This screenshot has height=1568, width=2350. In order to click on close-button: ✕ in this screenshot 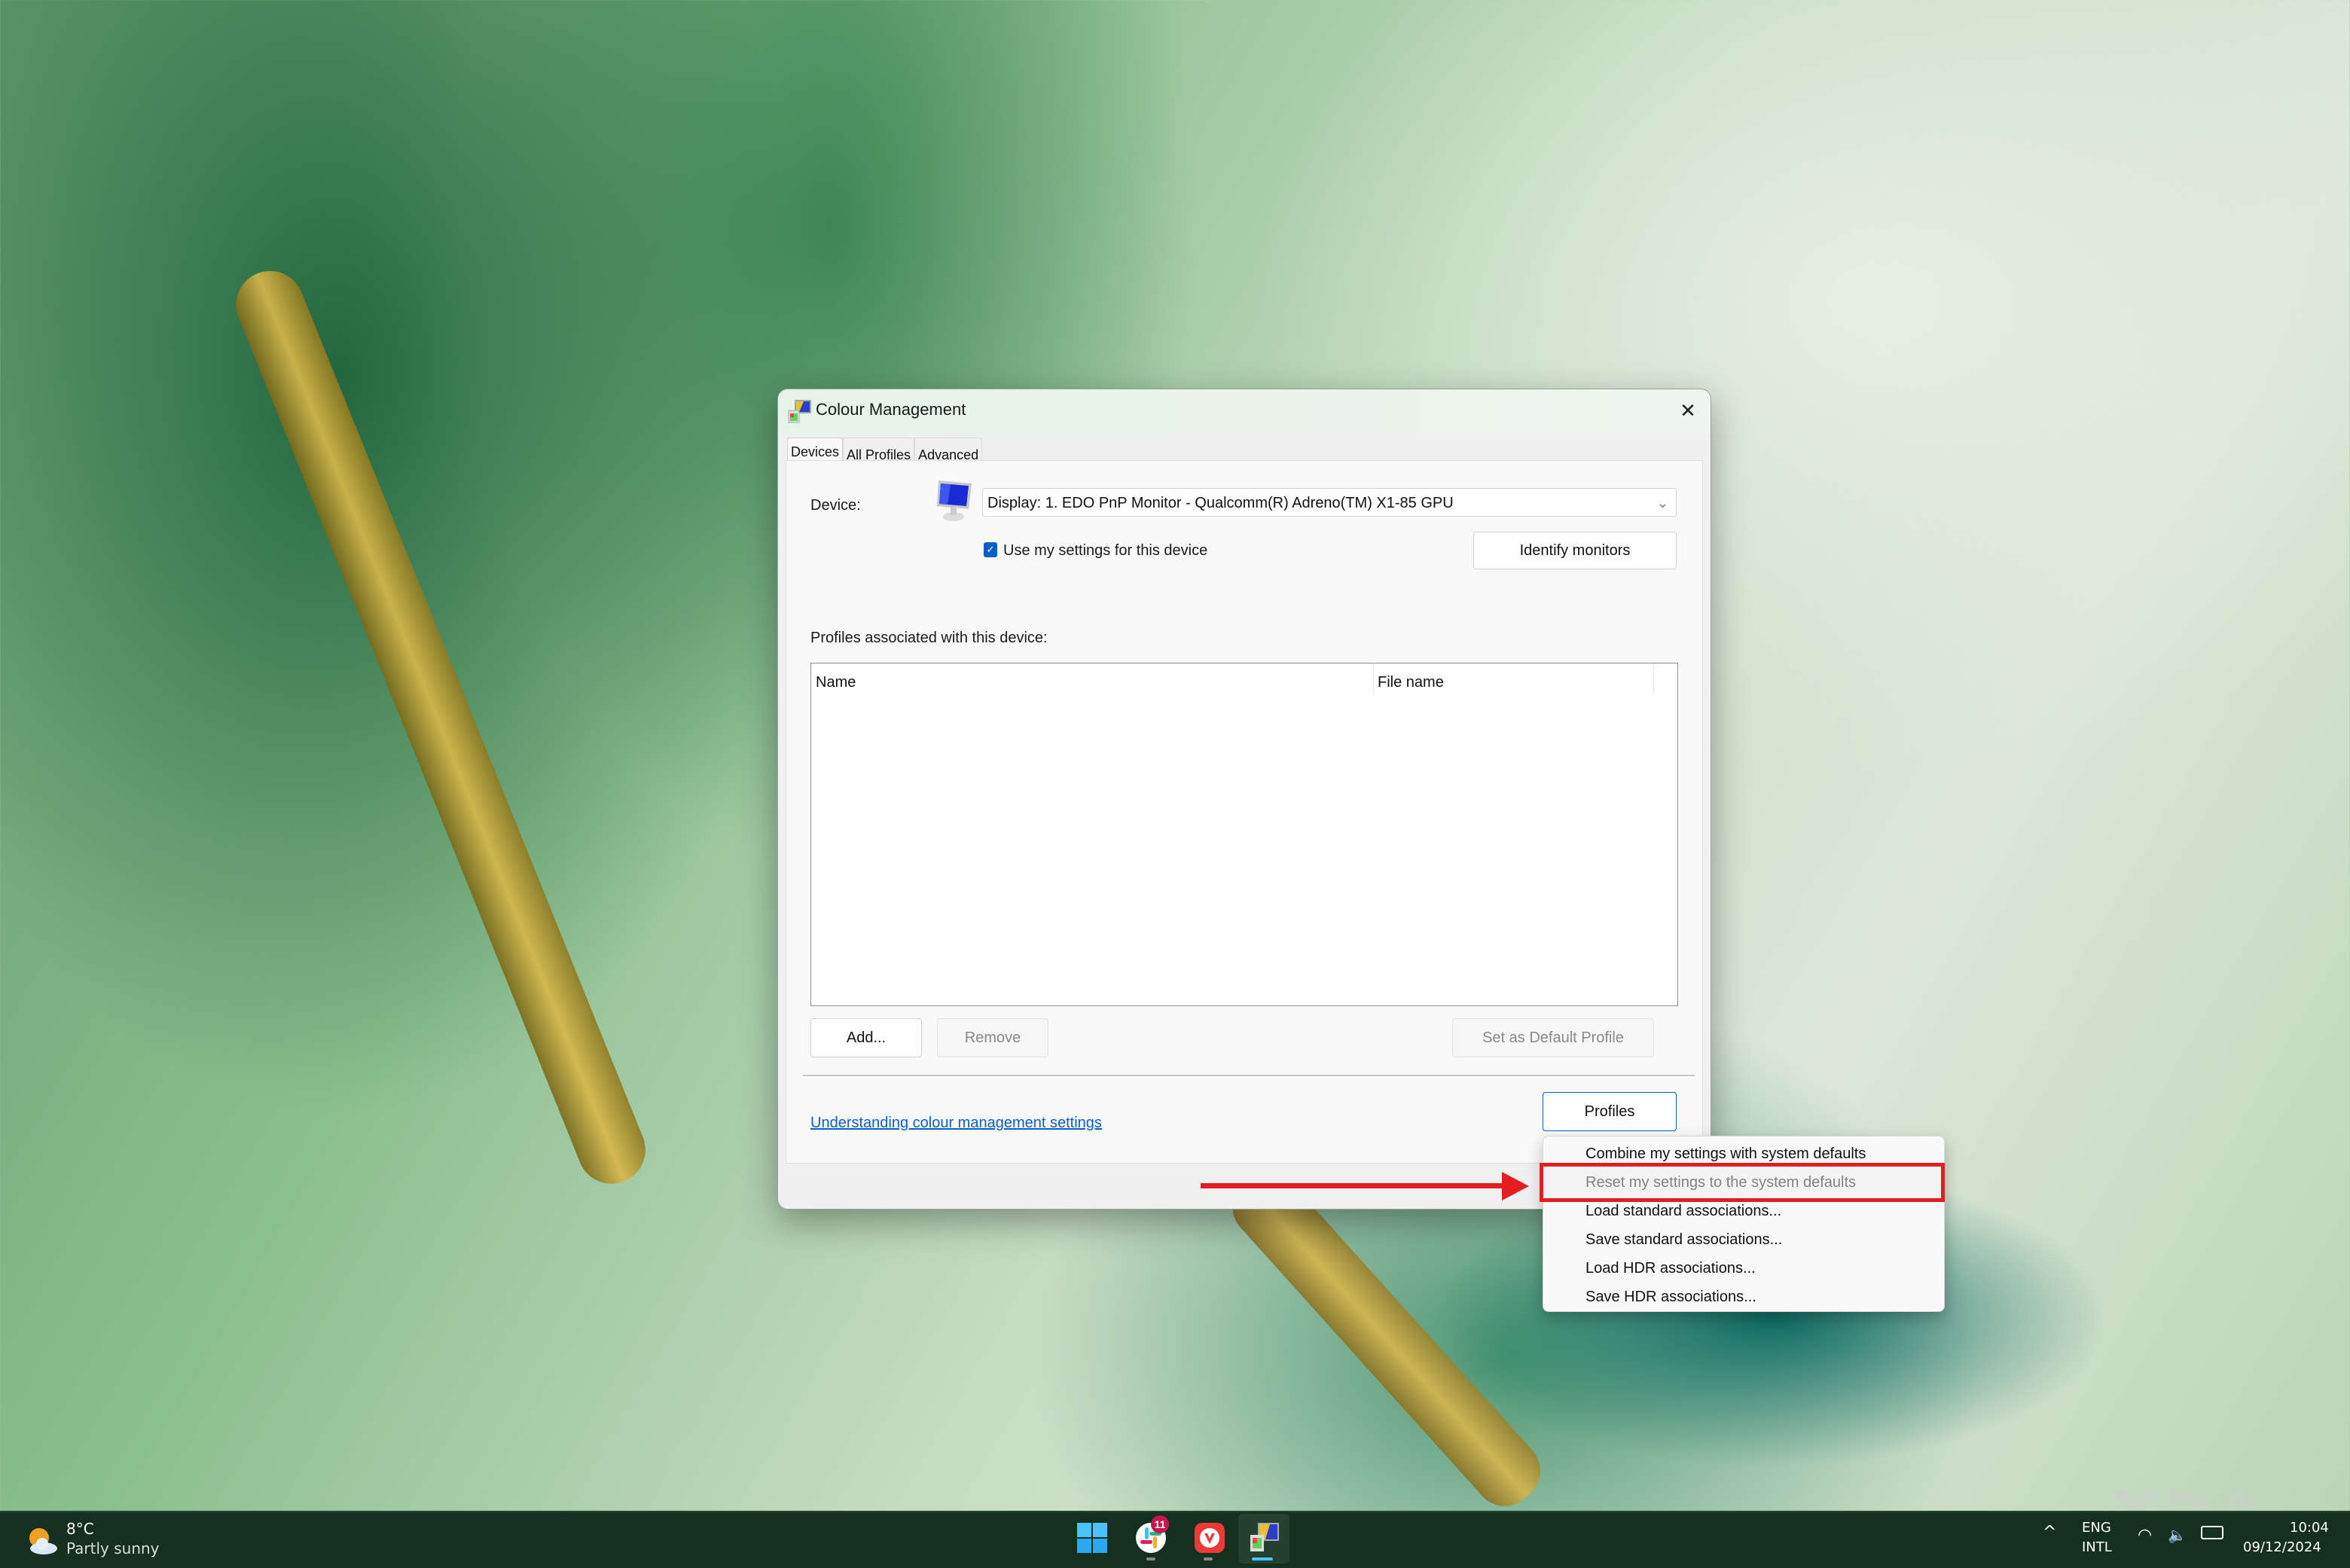, I will do `click(1688, 411)`.